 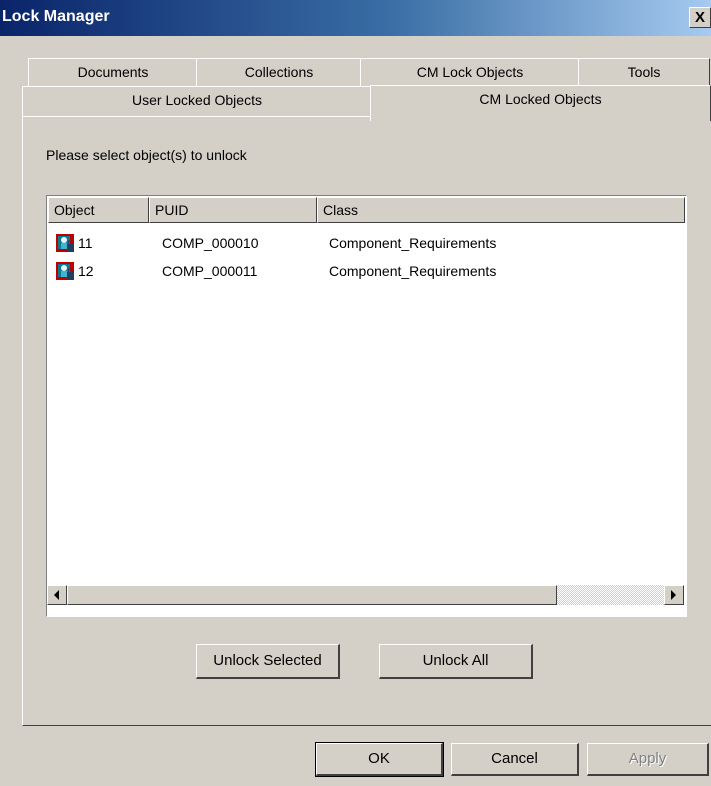 I want to click on unlock-selected-button: Unlock Selected, so click(x=268, y=661).